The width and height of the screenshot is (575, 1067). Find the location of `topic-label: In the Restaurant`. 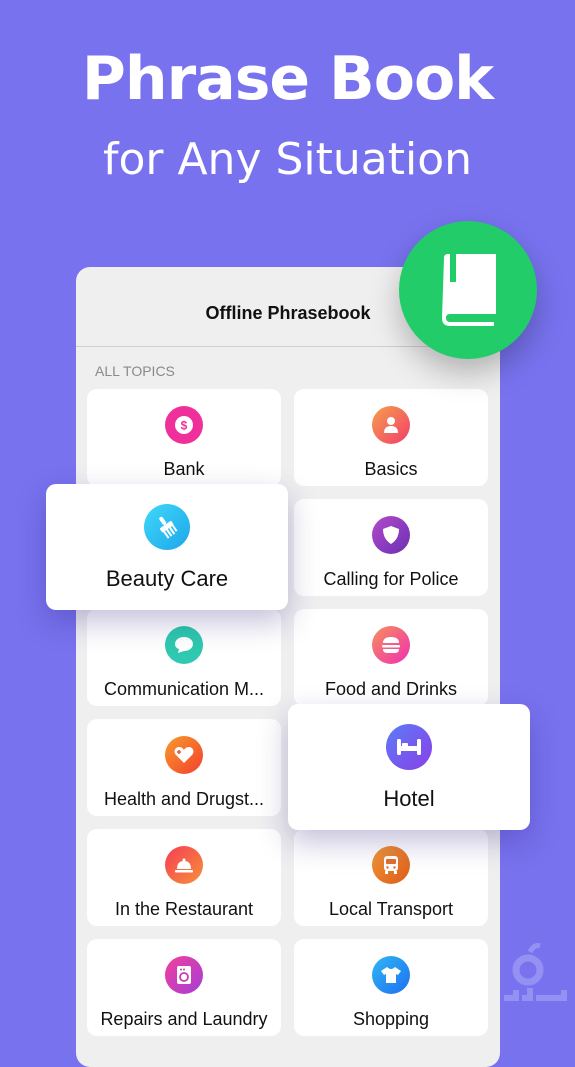

topic-label: In the Restaurant is located at coordinates (184, 909).